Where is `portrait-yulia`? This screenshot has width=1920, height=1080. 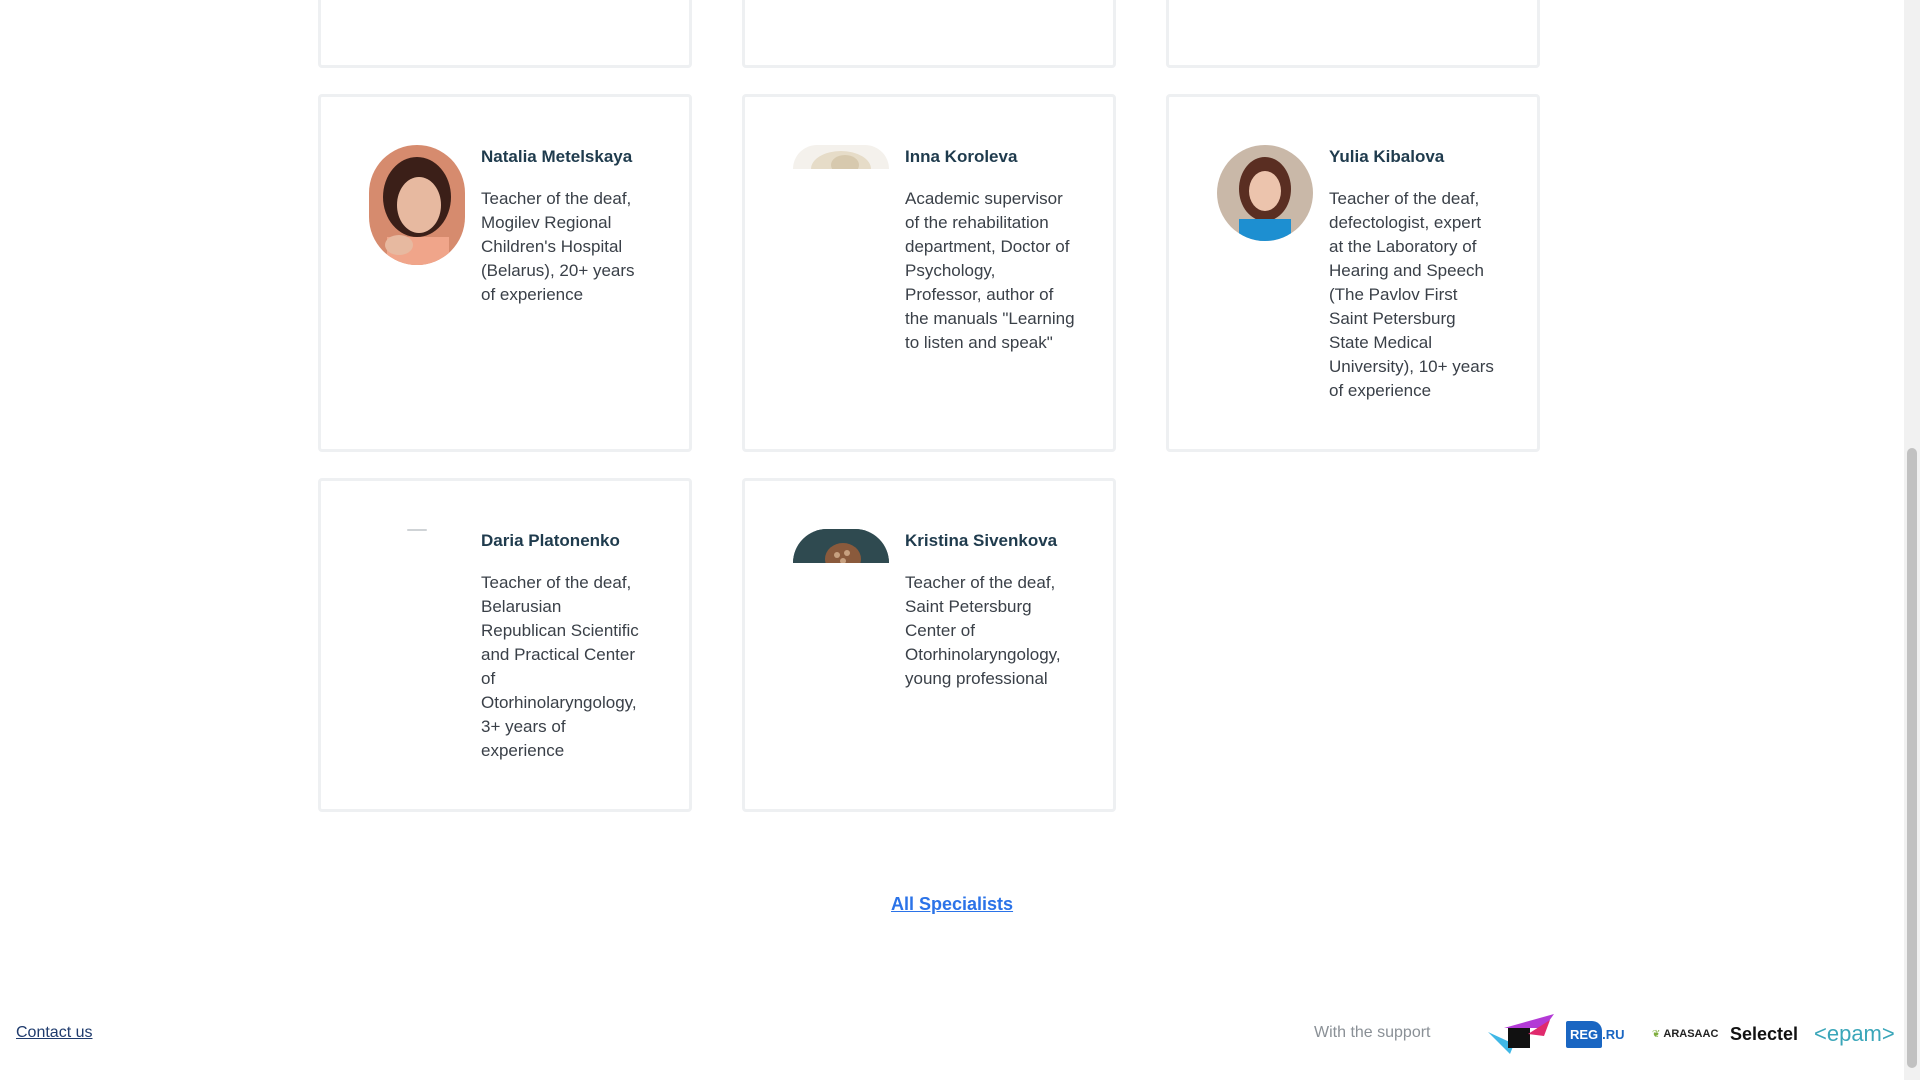
portrait-yulia is located at coordinates (1265, 193).